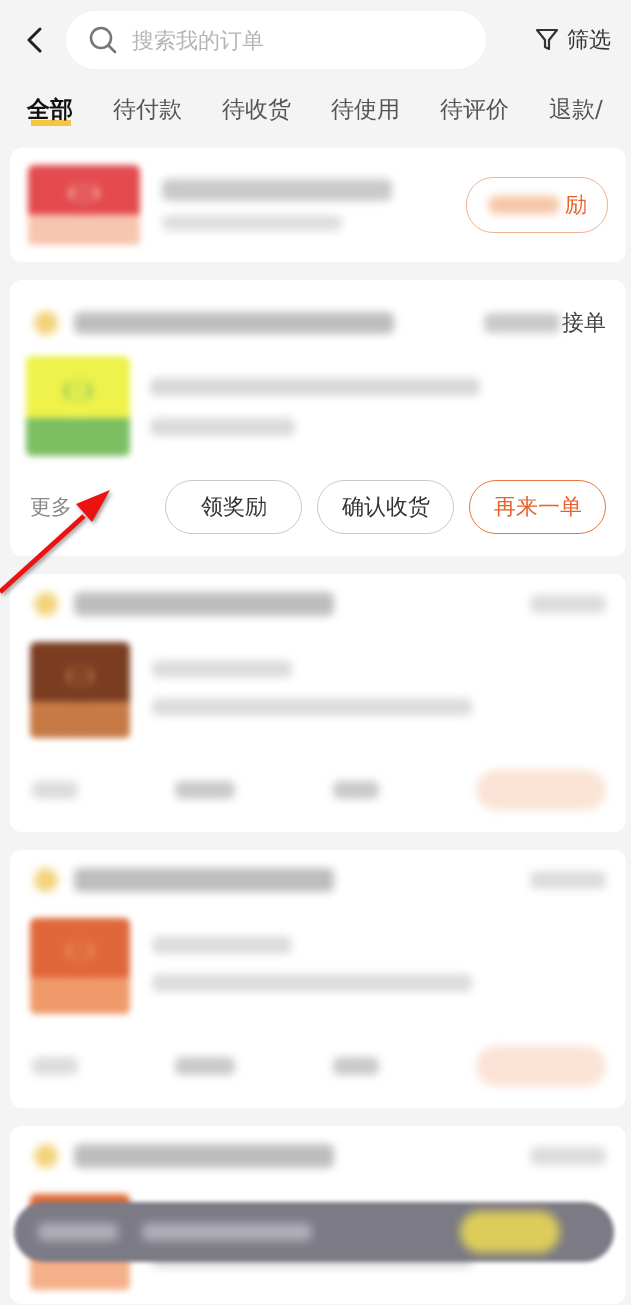 Image resolution: width=631 pixels, height=1305 pixels. What do you see at coordinates (365, 109) in the screenshot?
I see `tab: 待使用` at bounding box center [365, 109].